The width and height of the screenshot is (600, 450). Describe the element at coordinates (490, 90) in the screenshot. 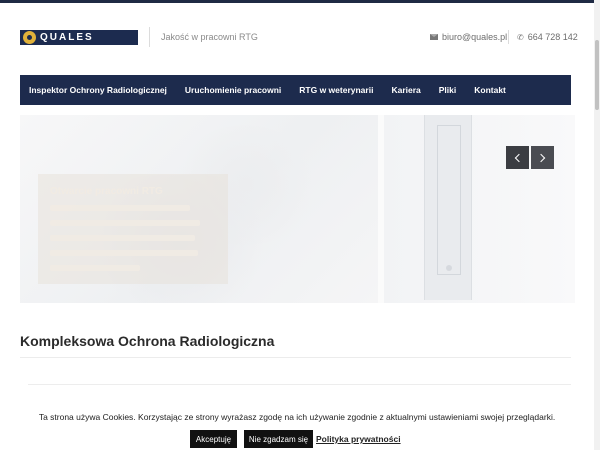

I see `nav-item-kontakt: Kontakt` at that location.